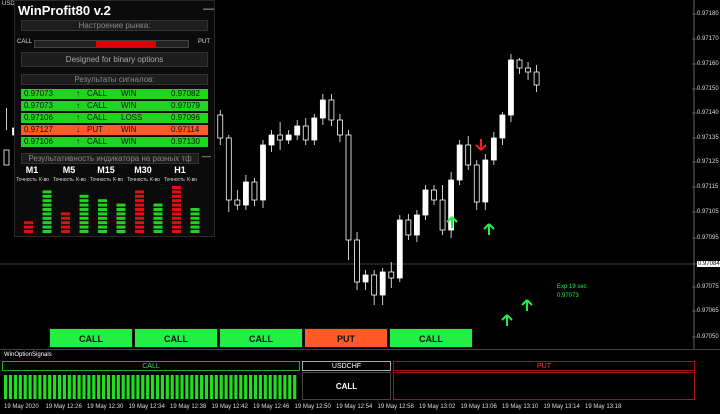 The image size is (720, 414). What do you see at coordinates (261, 338) in the screenshot?
I see `signal-button-3: CALL` at bounding box center [261, 338].